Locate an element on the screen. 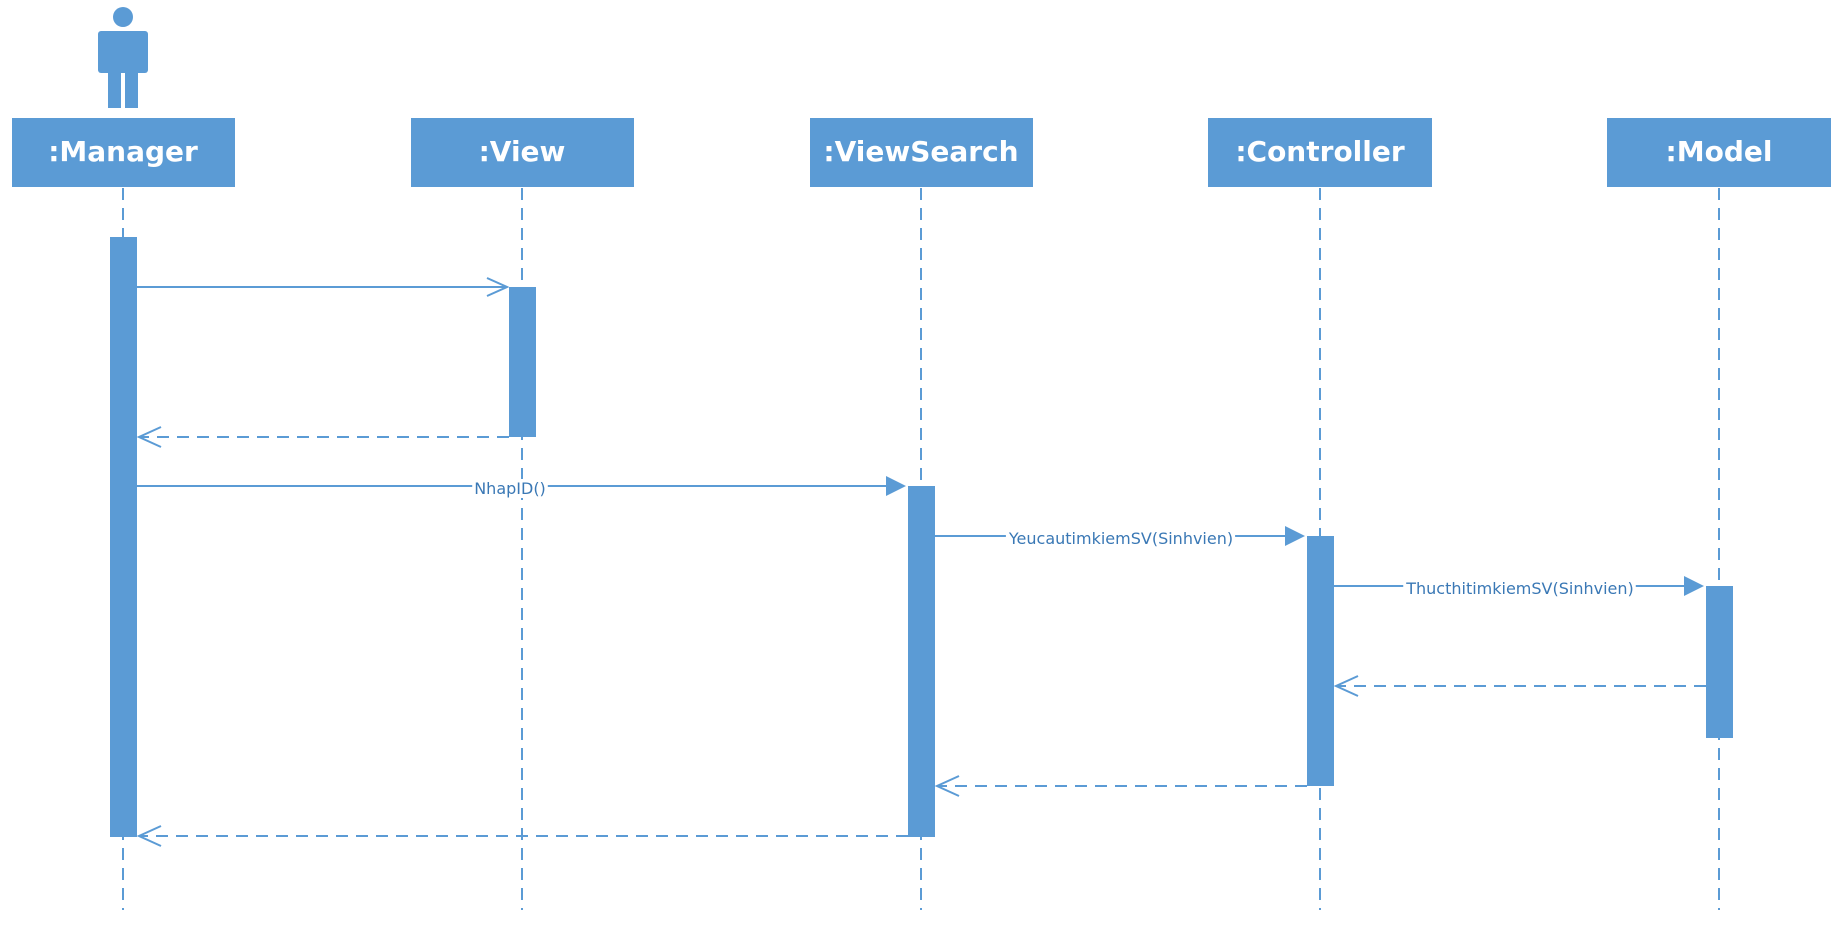 The height and width of the screenshot is (931, 1844). return-view-to-manager is located at coordinates (322, 437).